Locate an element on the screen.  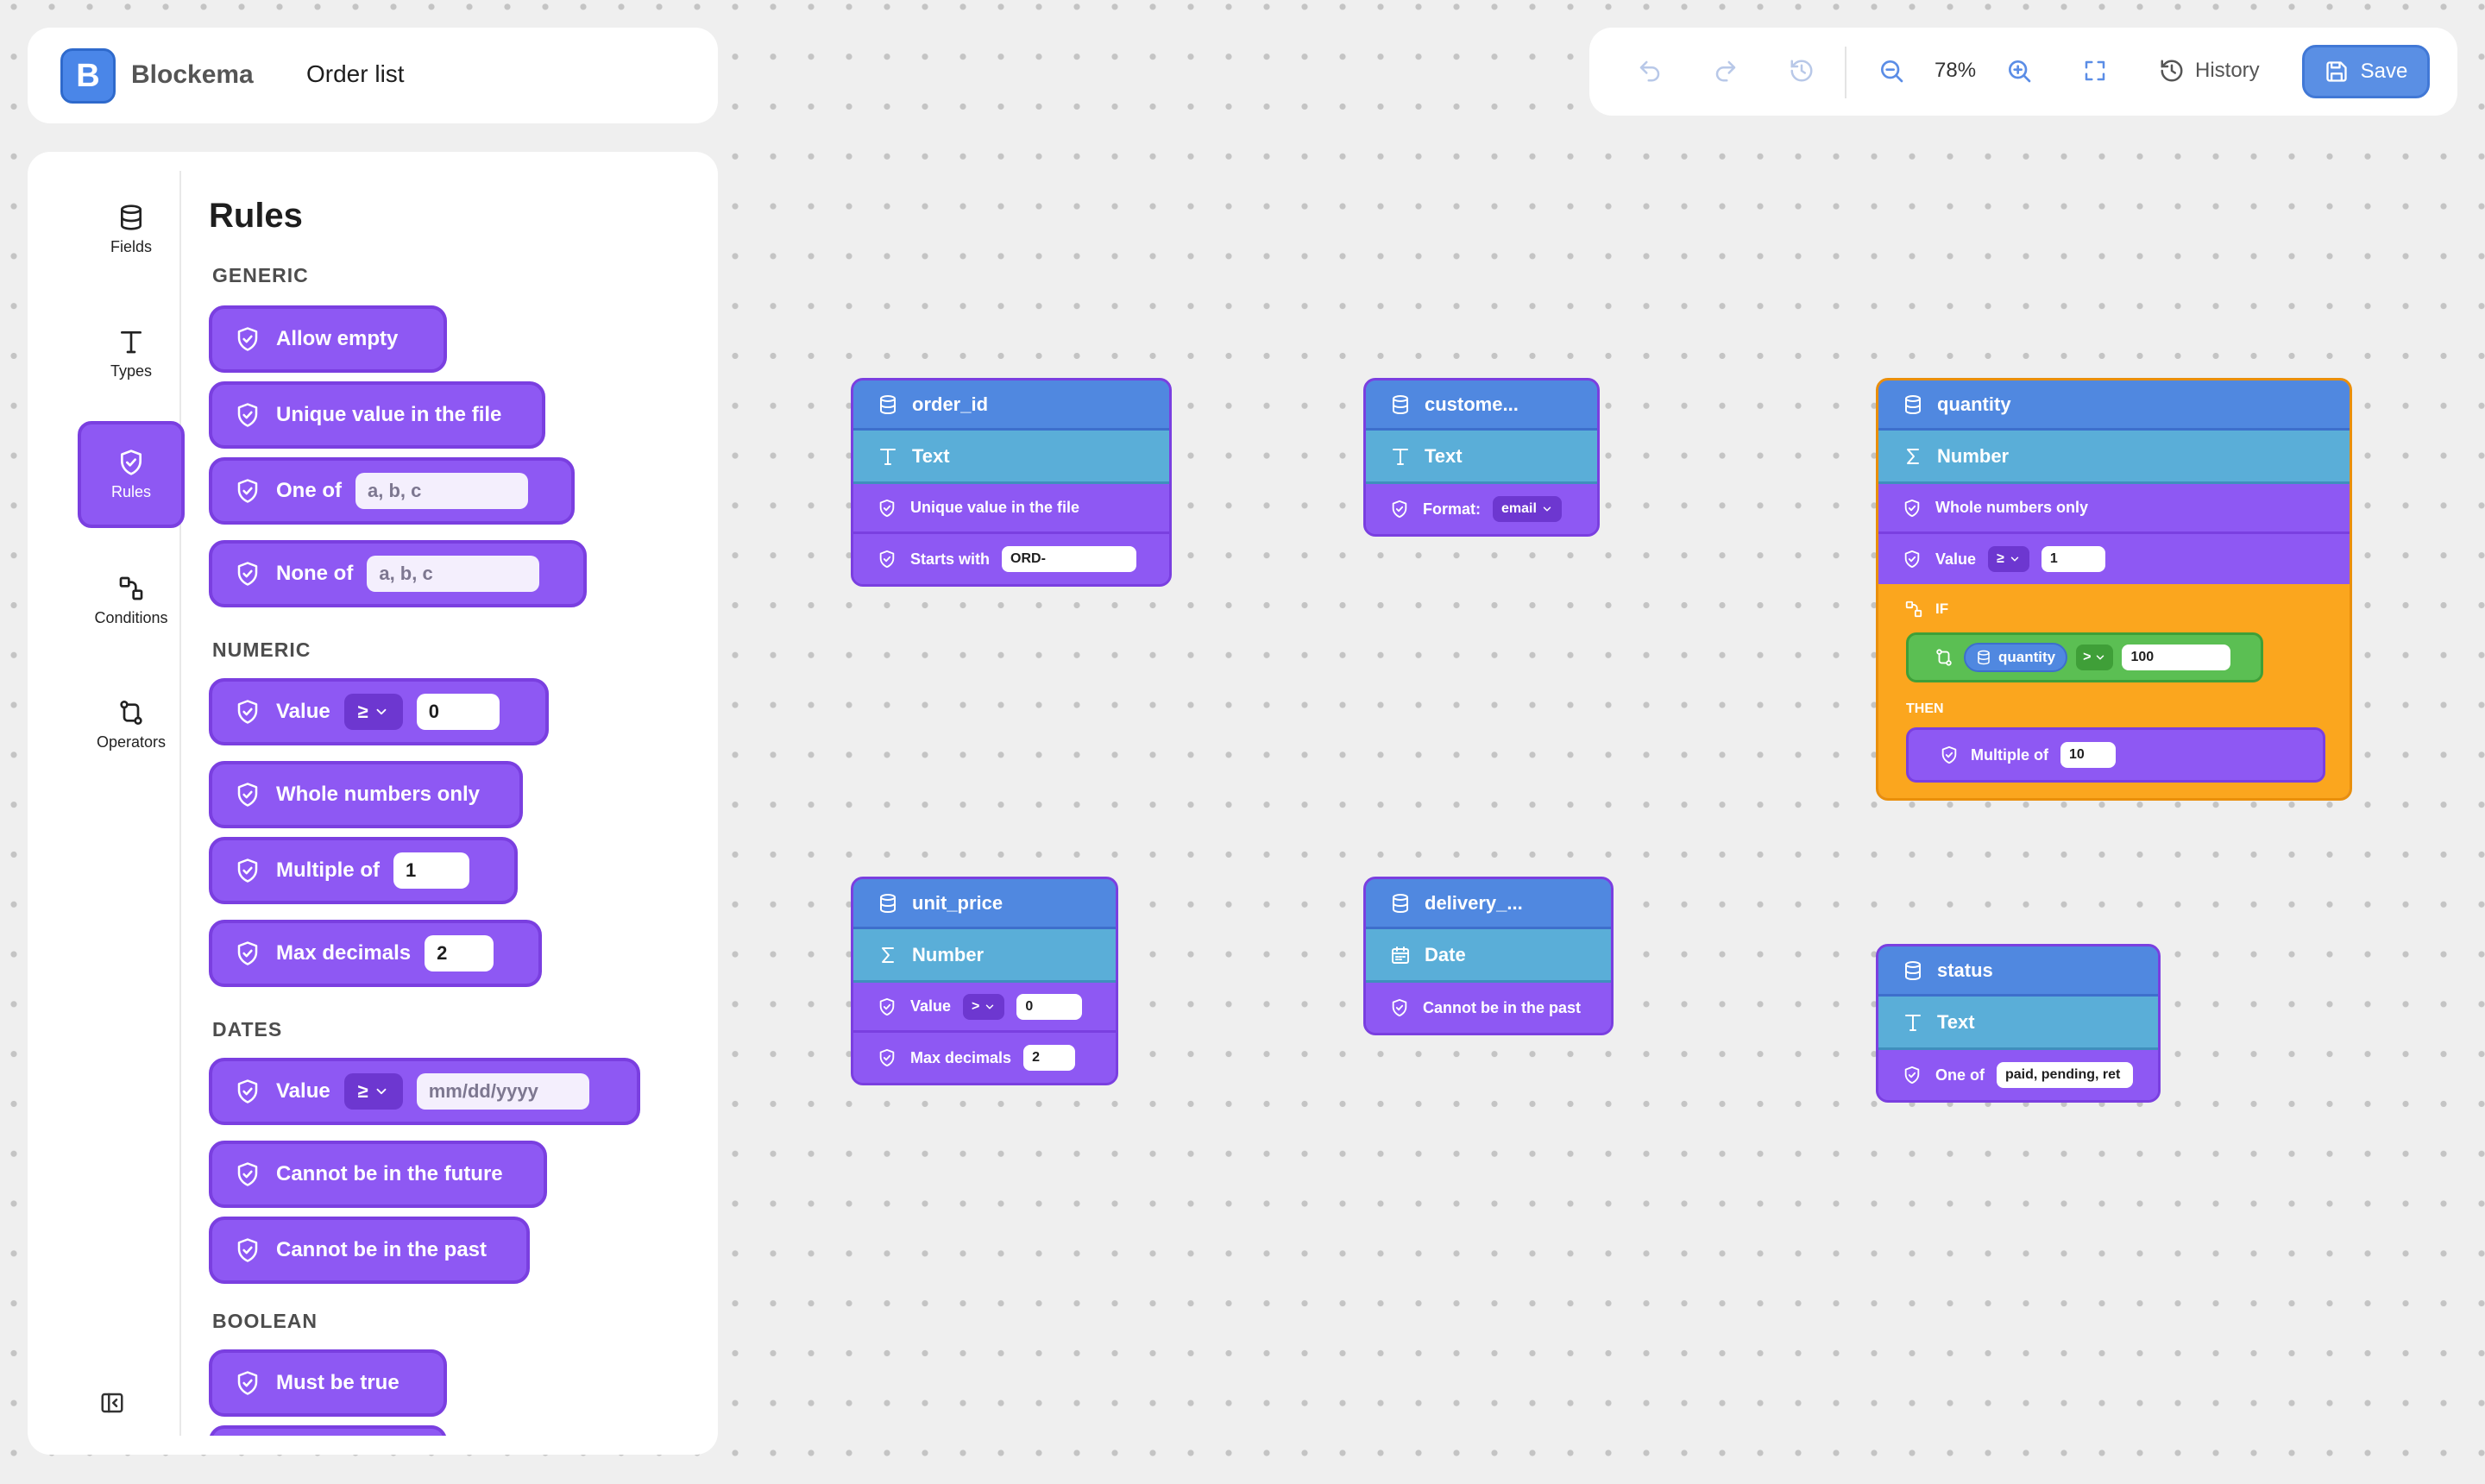
condition-row: quantity > 100 is located at coordinates (2084, 657).